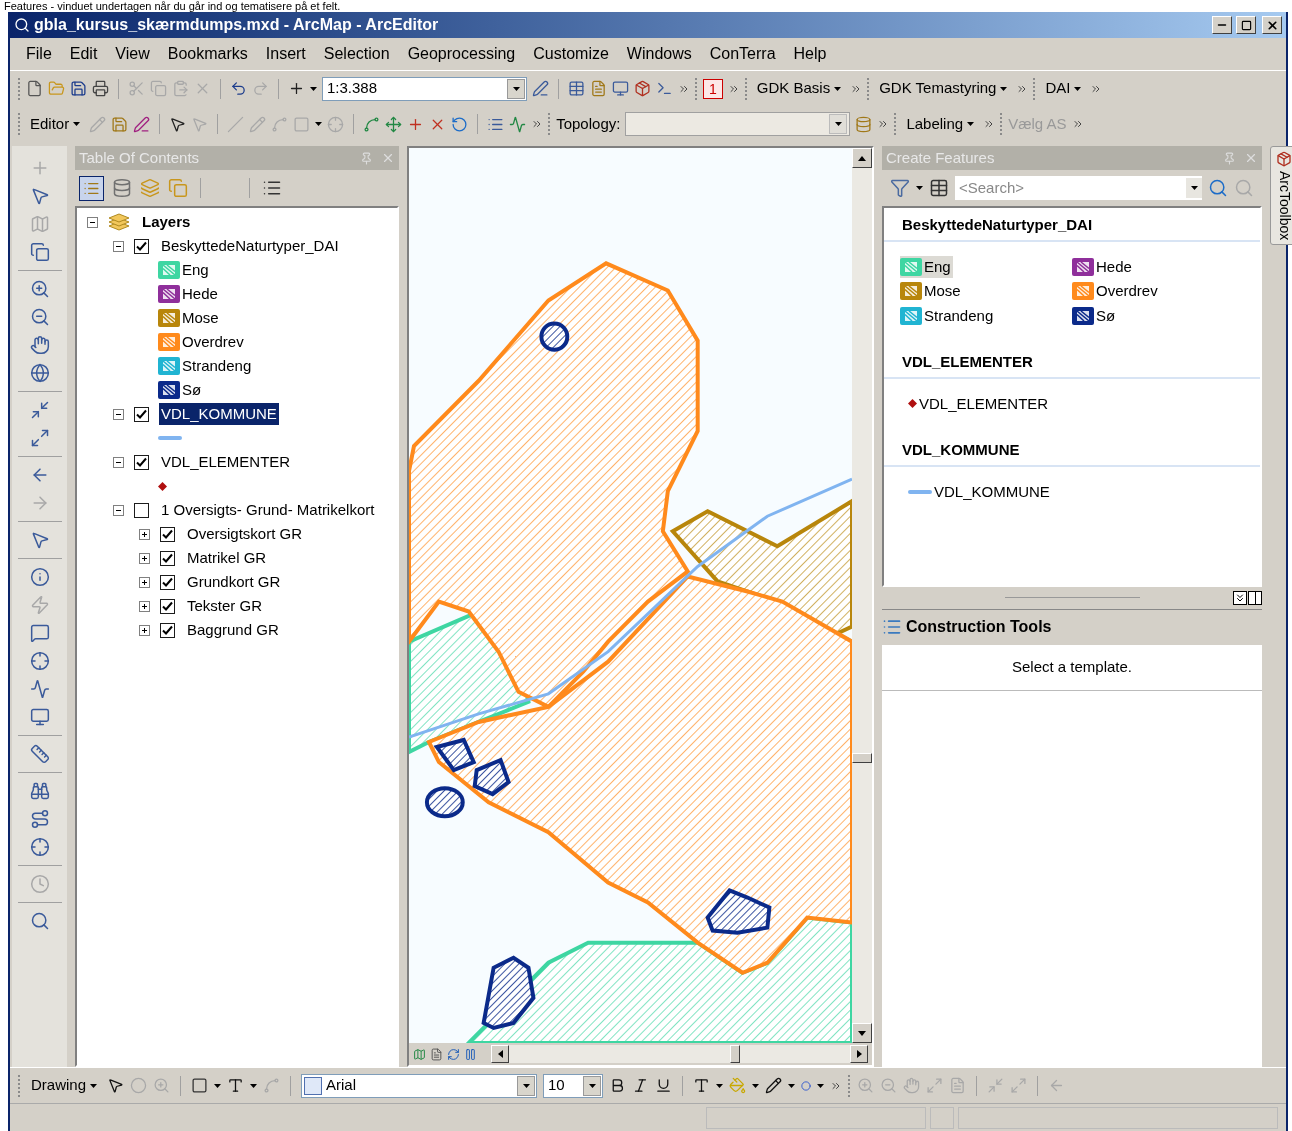 The height and width of the screenshot is (1131, 1292). I want to click on zoom-out-icon, so click(39, 317).